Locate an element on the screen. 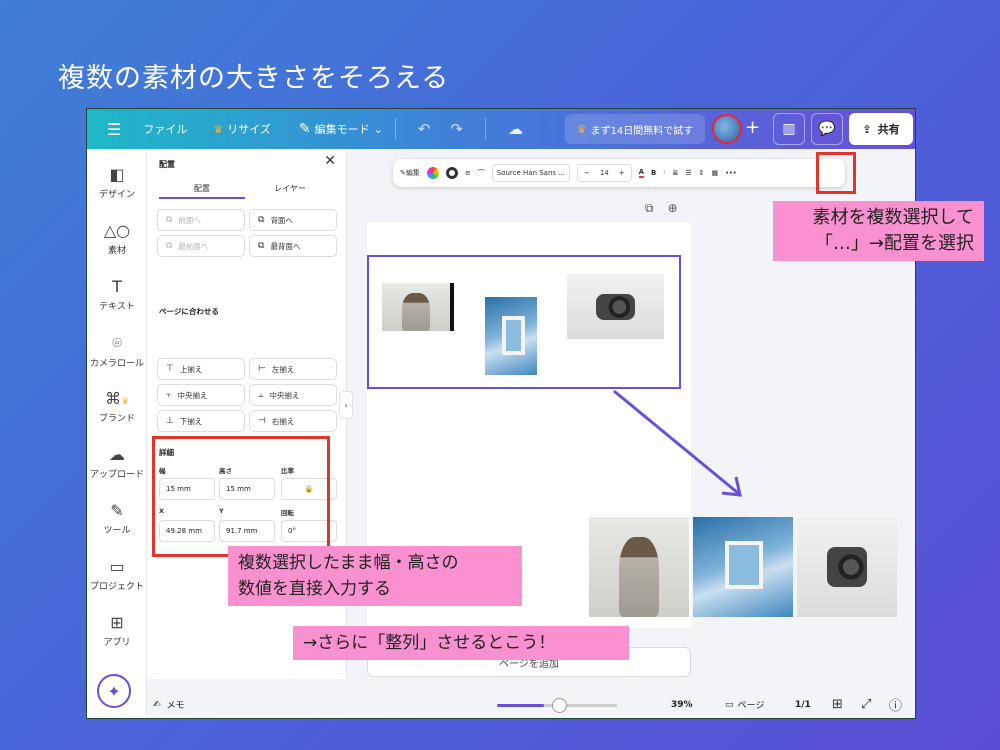  increase-size-button: + is located at coordinates (622, 173).